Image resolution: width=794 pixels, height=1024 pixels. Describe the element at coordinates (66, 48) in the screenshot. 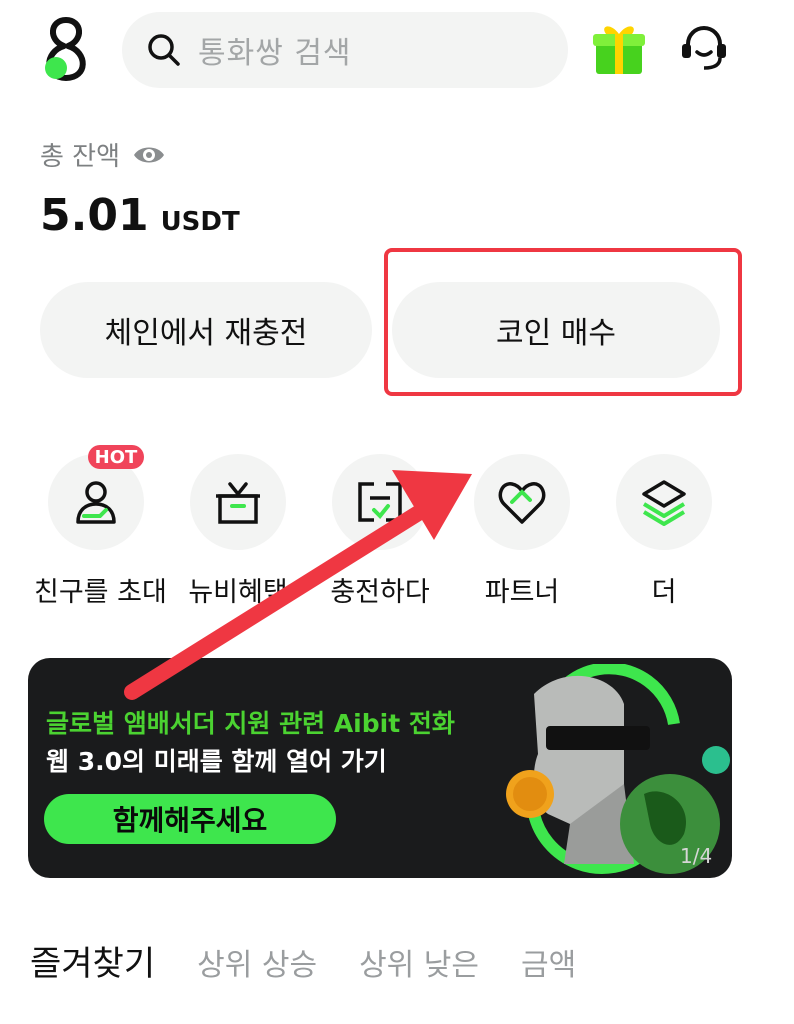

I see `app-logo-icon` at that location.